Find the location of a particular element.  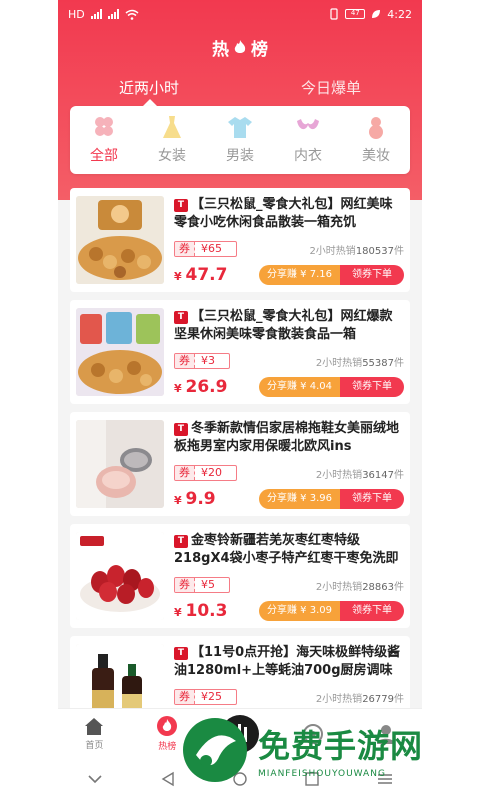

category-label: 男装 is located at coordinates (240, 156).